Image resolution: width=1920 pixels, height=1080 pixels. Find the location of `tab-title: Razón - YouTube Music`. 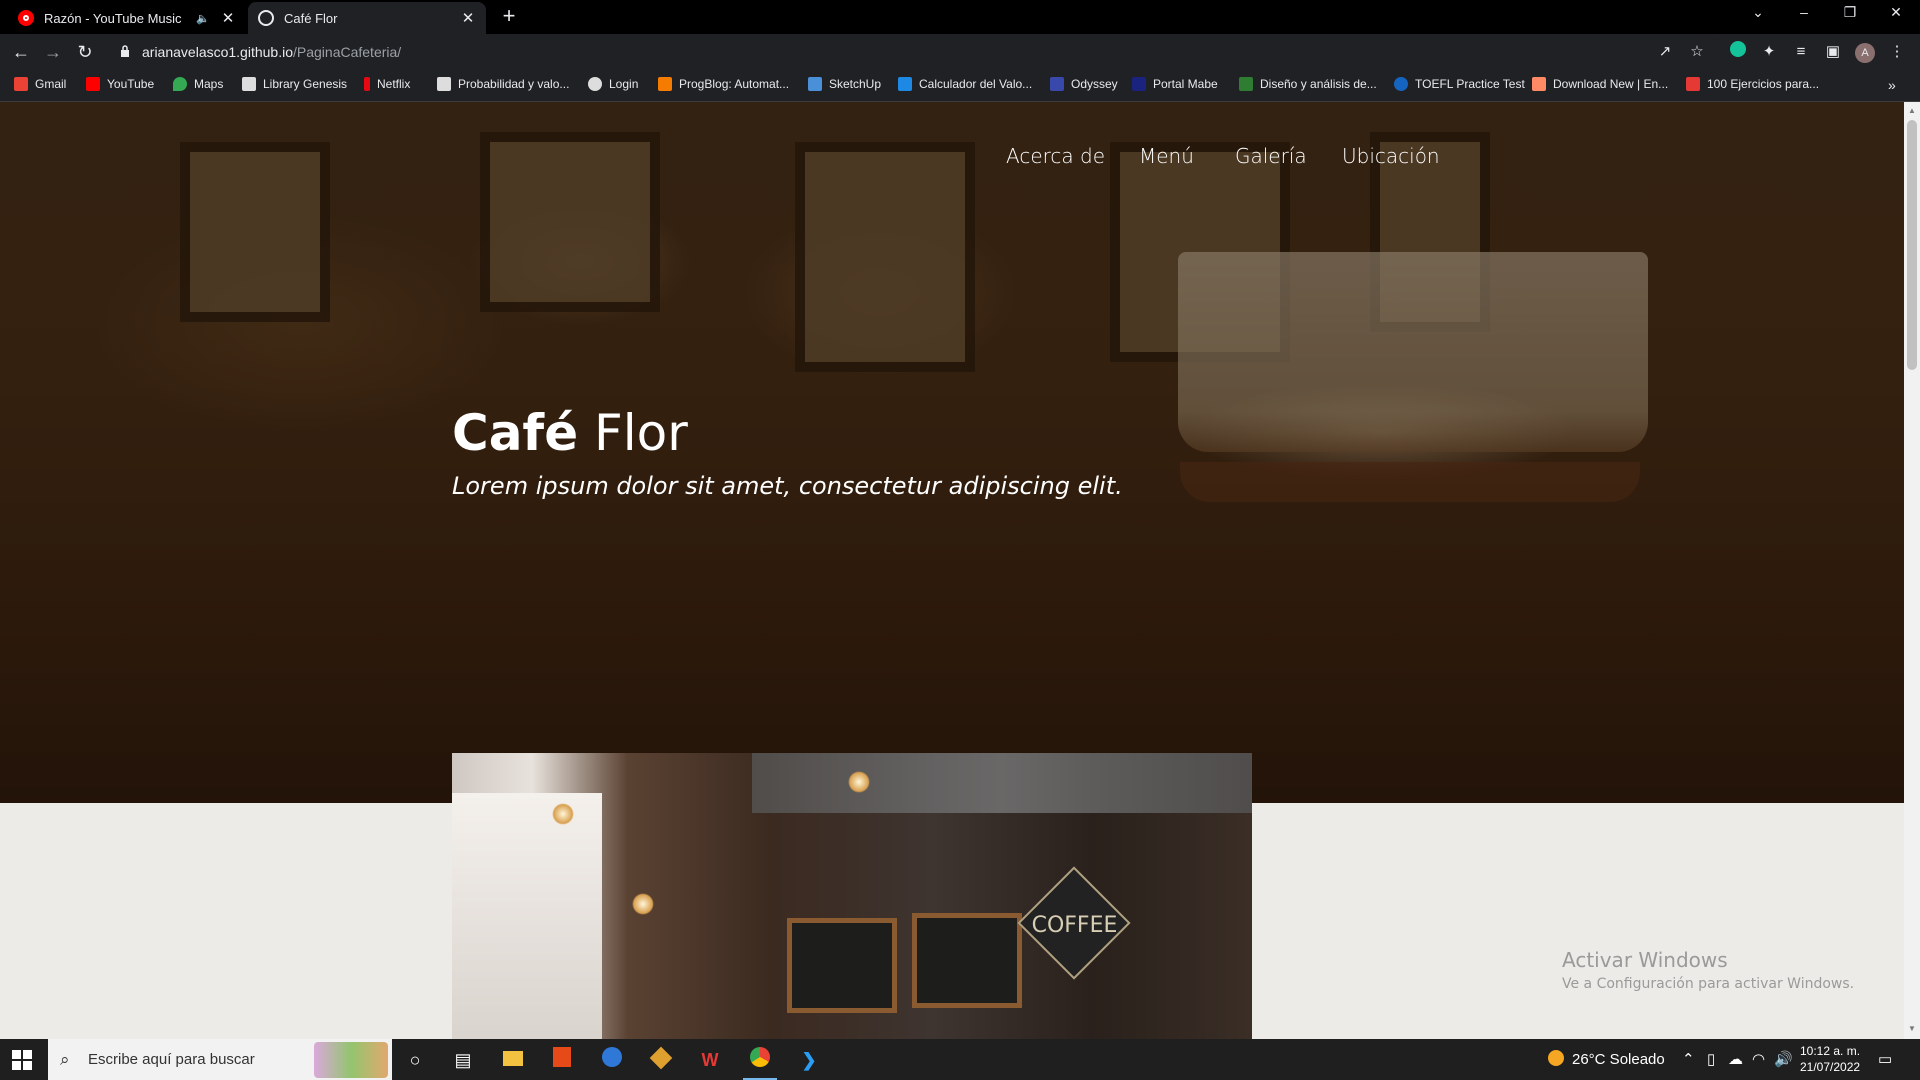

tab-title: Razón - YouTube Music is located at coordinates (113, 18).